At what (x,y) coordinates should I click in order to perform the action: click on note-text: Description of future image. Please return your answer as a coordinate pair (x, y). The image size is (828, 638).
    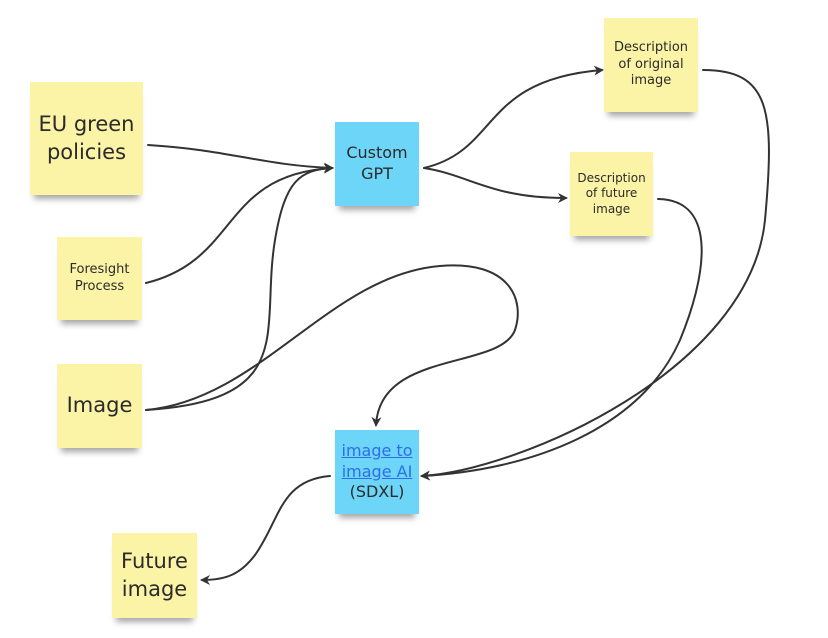
    Looking at the image, I should click on (611, 193).